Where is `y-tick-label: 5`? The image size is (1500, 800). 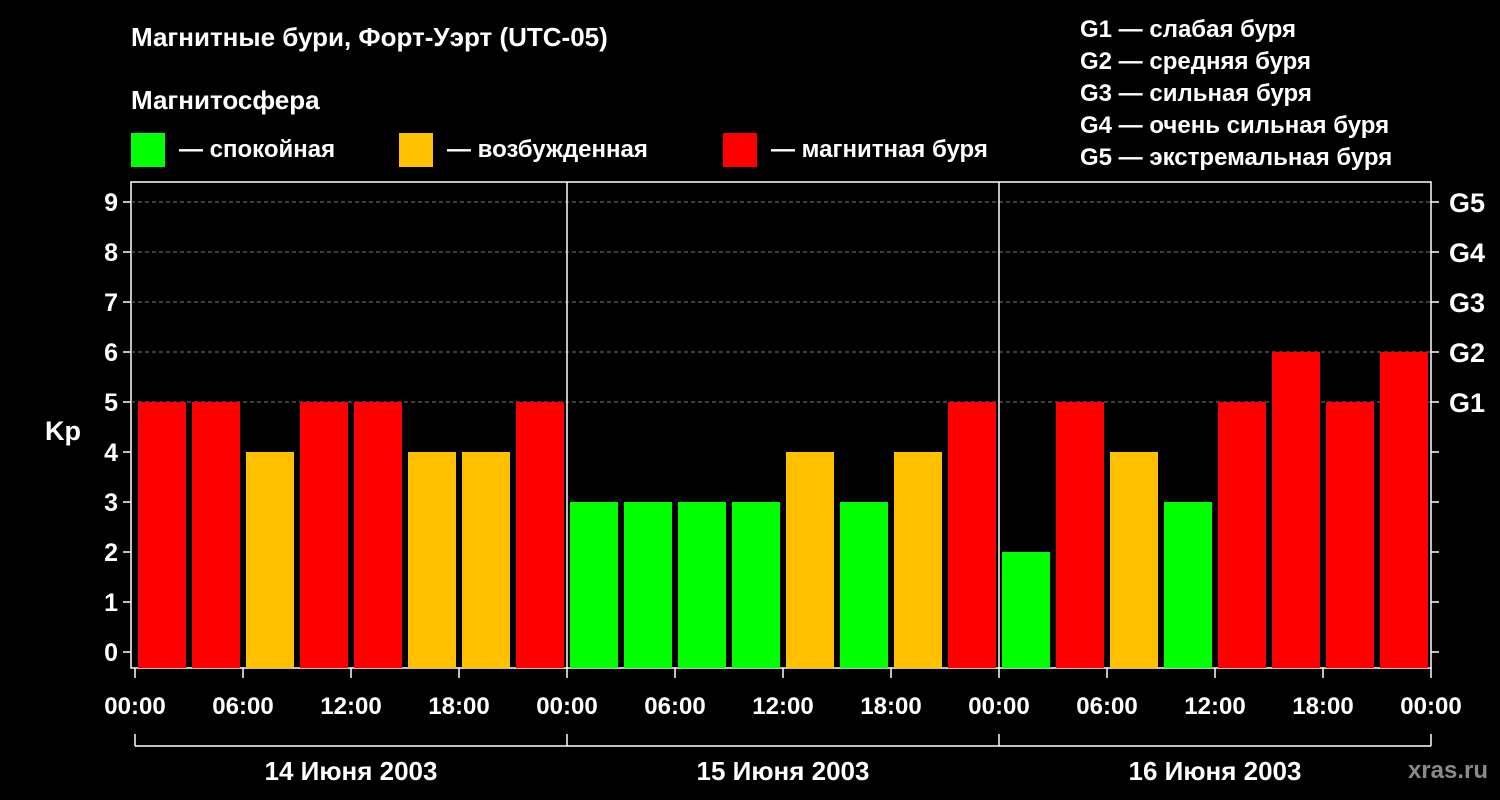
y-tick-label: 5 is located at coordinates (111, 403).